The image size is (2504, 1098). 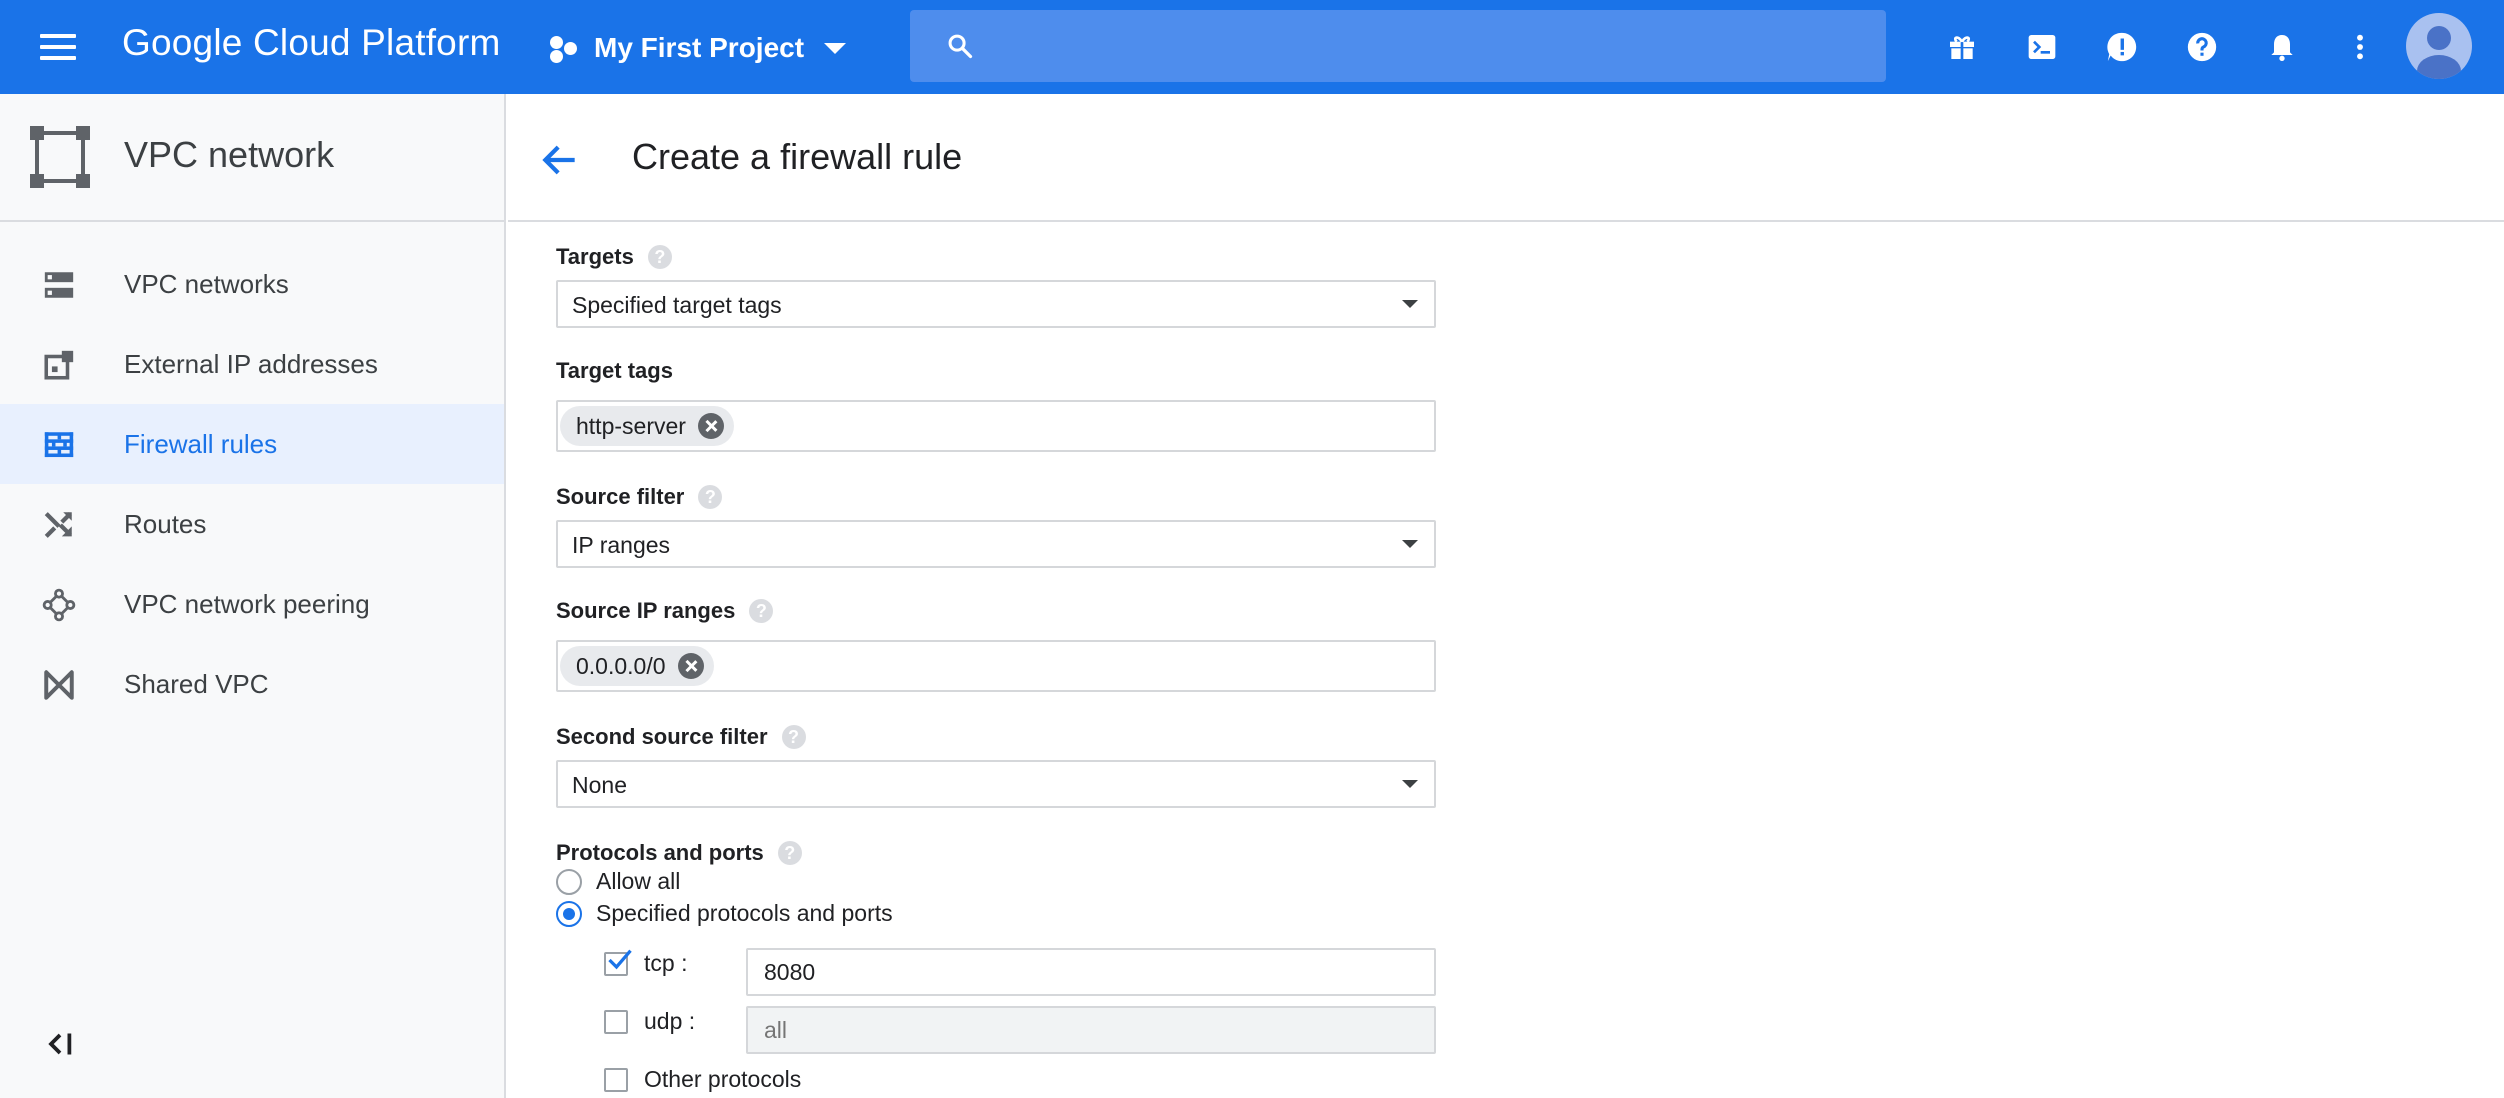 What do you see at coordinates (616, 1079) in the screenshot?
I see `other-protocols-checkbox` at bounding box center [616, 1079].